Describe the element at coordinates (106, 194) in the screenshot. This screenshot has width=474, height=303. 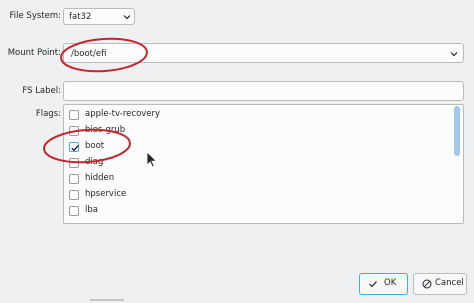
I see `flag-label: hpservice` at that location.